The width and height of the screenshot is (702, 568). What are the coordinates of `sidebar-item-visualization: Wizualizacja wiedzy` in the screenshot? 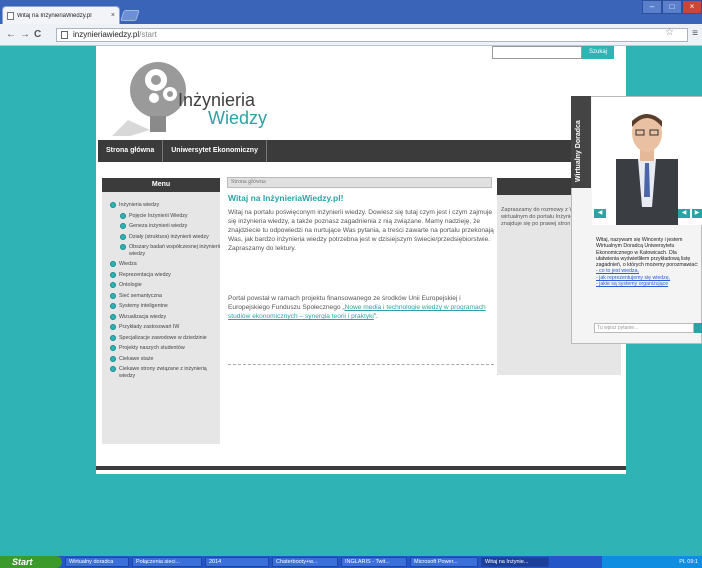 It's located at (165, 317).